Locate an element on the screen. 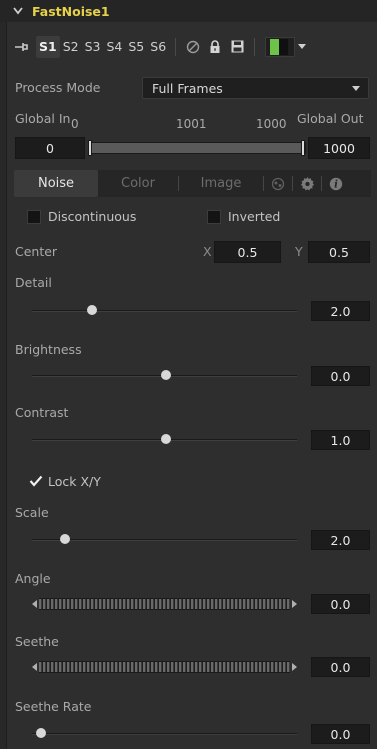 The width and height of the screenshot is (377, 749). scale-slider-track is located at coordinates (164, 540).